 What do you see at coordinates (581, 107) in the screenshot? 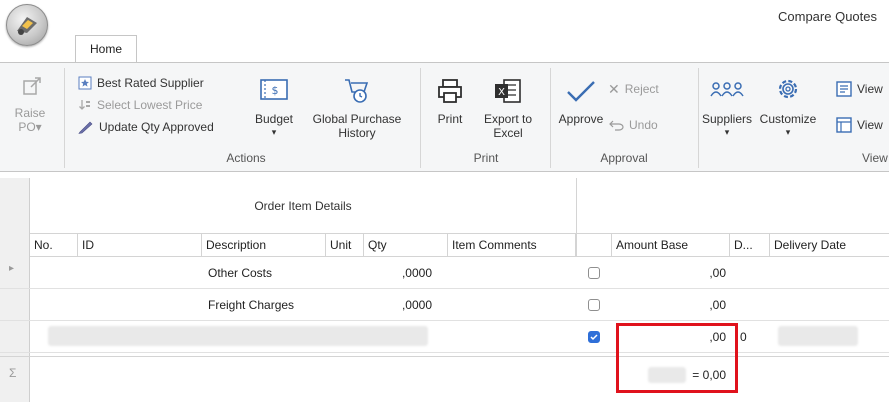
I see `approve-button: Approve` at bounding box center [581, 107].